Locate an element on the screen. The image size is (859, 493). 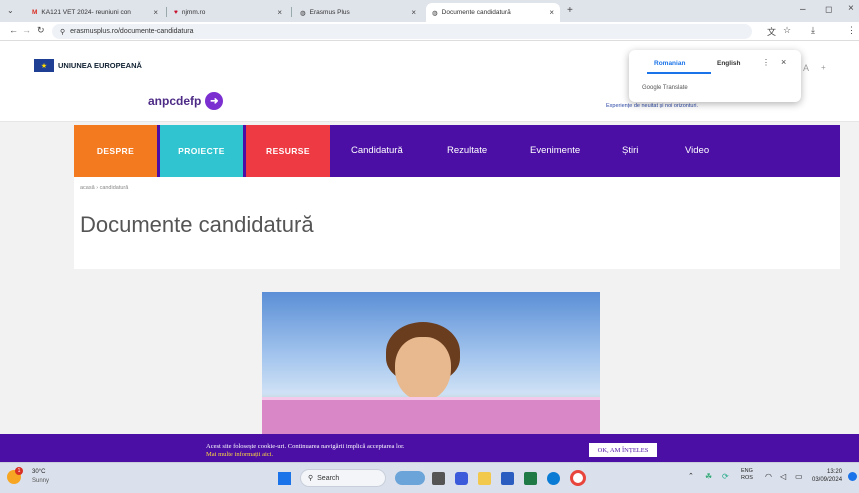
tab-erasmus: ◍ Erasmus Plus × is located at coordinates (358, 12).